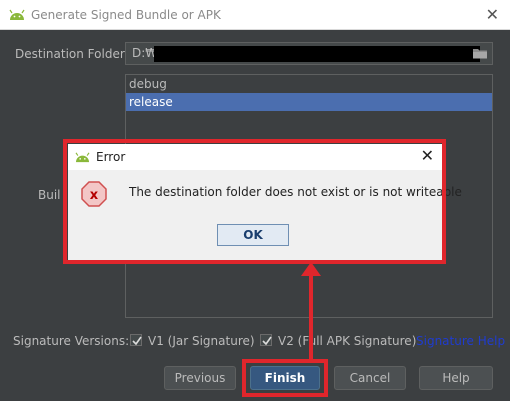 The height and width of the screenshot is (401, 510). Describe the element at coordinates (492, 14) in the screenshot. I see `window-close-button: ✕` at that location.